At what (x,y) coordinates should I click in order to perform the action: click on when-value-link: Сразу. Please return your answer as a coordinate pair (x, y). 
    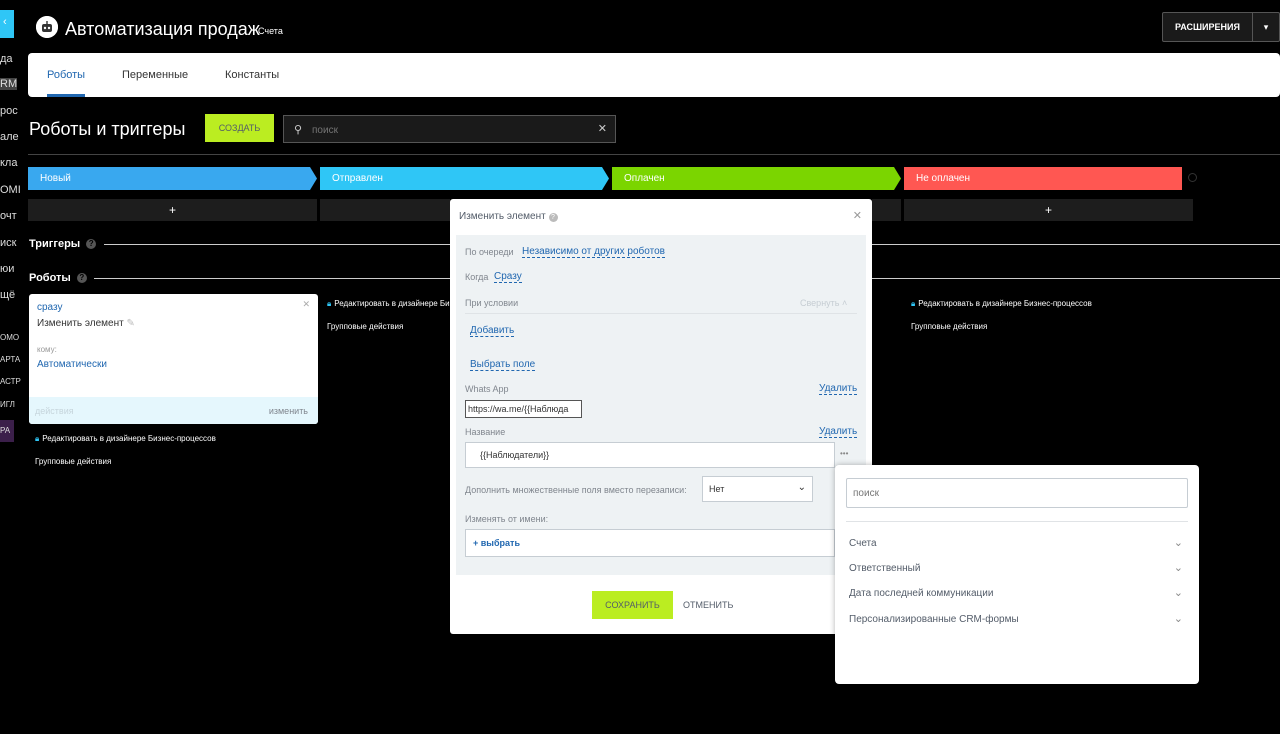
    Looking at the image, I should click on (508, 277).